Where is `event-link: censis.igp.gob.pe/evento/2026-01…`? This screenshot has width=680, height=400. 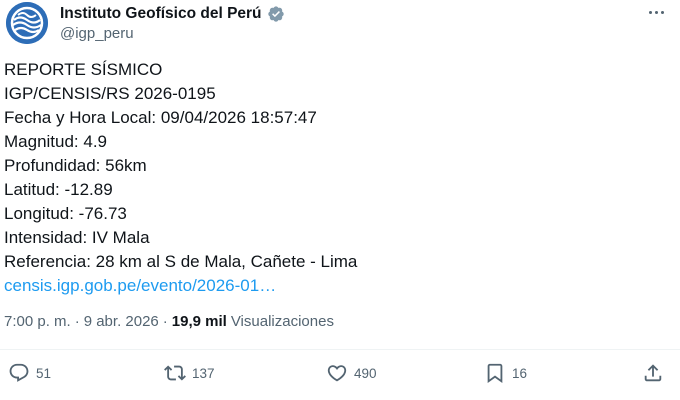
event-link: censis.igp.gob.pe/evento/2026-01… is located at coordinates (339, 286).